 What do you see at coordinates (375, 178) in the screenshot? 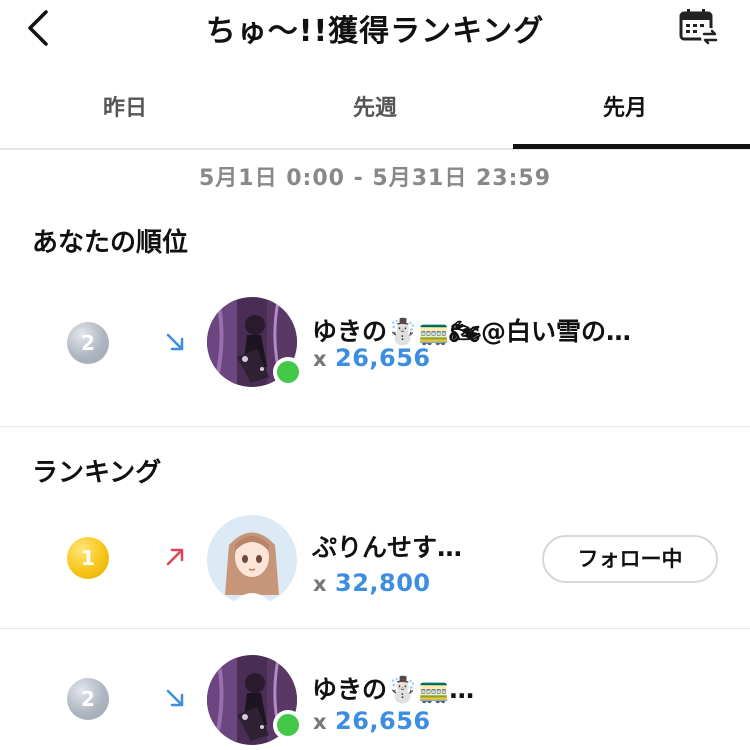
I see `date-range: 5月1日 0:00 - 5月31日 23:59` at bounding box center [375, 178].